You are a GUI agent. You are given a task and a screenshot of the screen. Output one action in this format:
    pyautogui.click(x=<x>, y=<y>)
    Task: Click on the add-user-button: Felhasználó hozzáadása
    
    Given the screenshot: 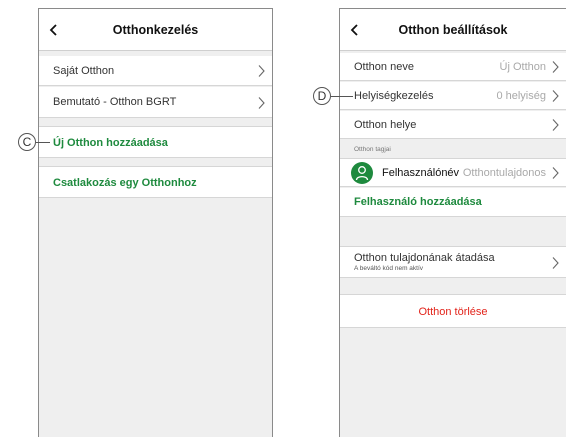 What is the action you would take?
    pyautogui.click(x=453, y=202)
    